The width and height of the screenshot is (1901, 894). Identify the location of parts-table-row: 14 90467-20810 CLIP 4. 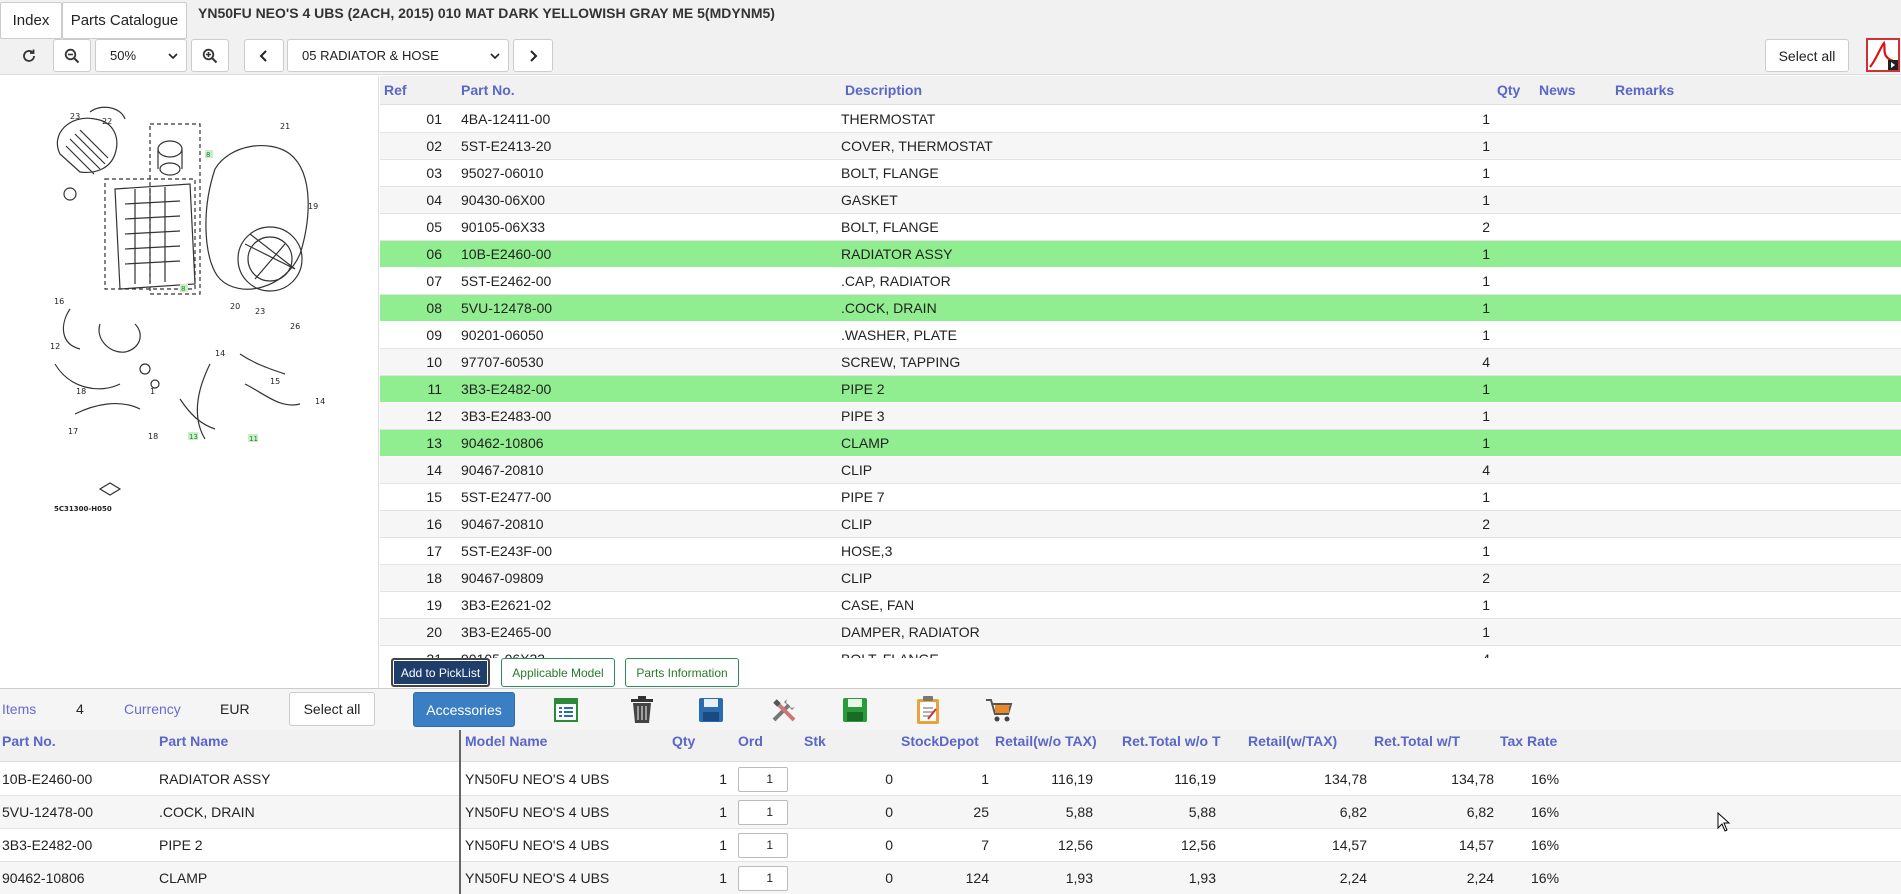
(1140, 470).